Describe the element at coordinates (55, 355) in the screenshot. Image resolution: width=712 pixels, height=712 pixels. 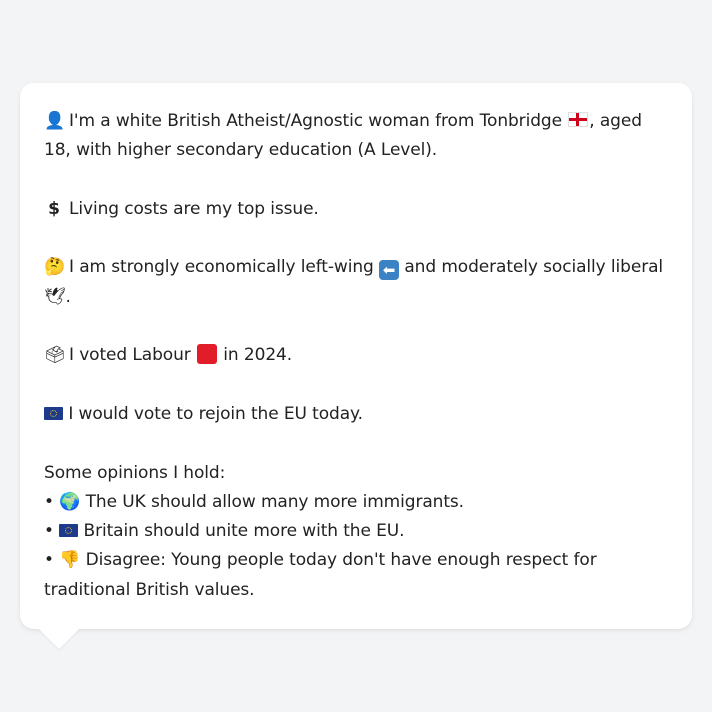
I see `ballot-box-icon: 🗳` at that location.